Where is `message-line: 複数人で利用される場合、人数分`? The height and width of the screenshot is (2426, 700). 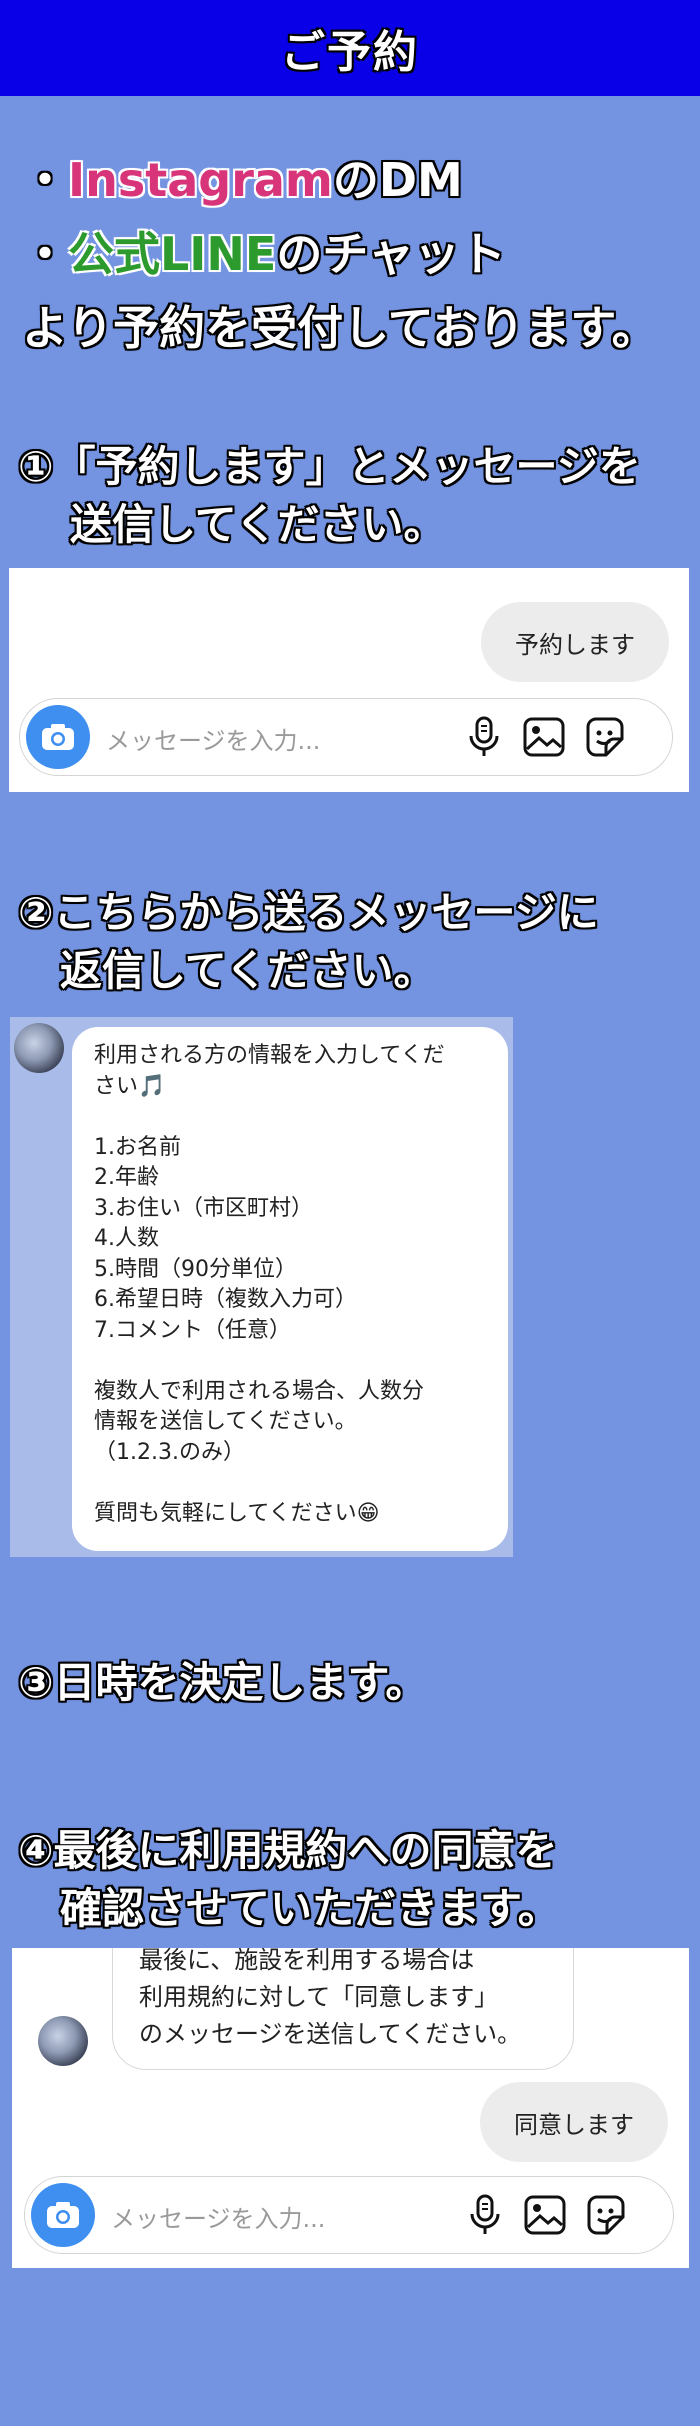
message-line: 複数人で利用される場合、人数分 is located at coordinates (259, 1391).